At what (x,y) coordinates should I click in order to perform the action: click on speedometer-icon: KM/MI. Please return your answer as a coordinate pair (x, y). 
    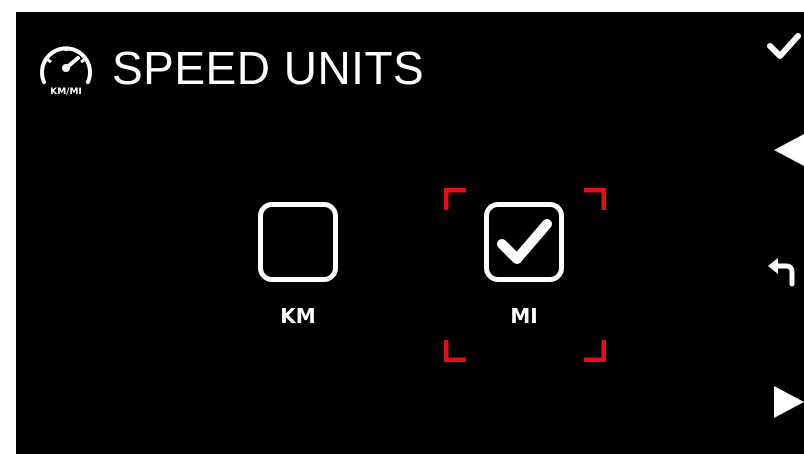
    Looking at the image, I should click on (66, 71).